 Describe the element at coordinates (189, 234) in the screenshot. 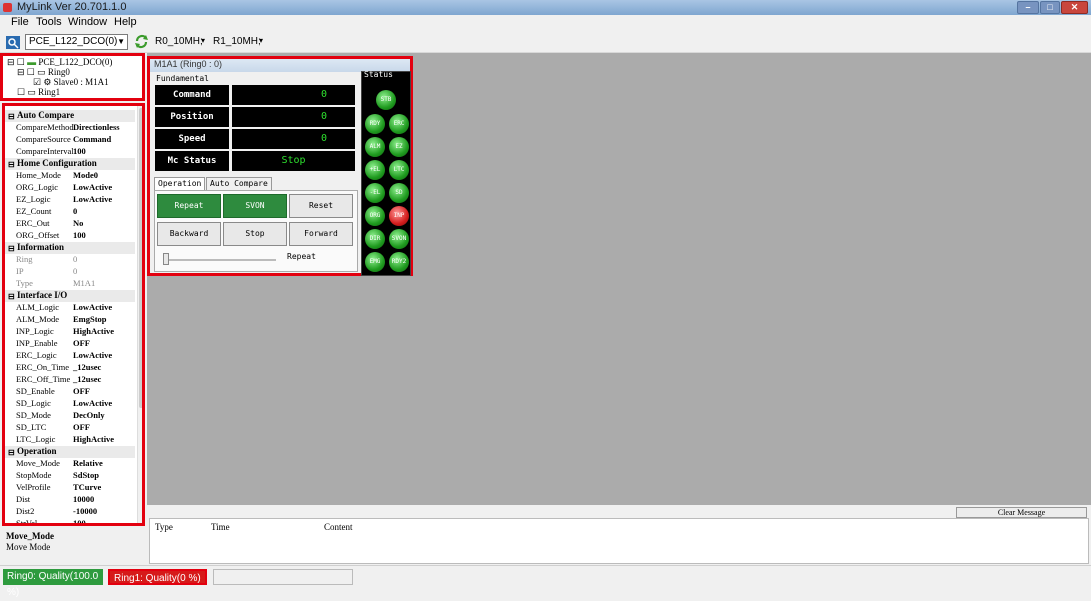

I see `backward-button: Backward` at that location.